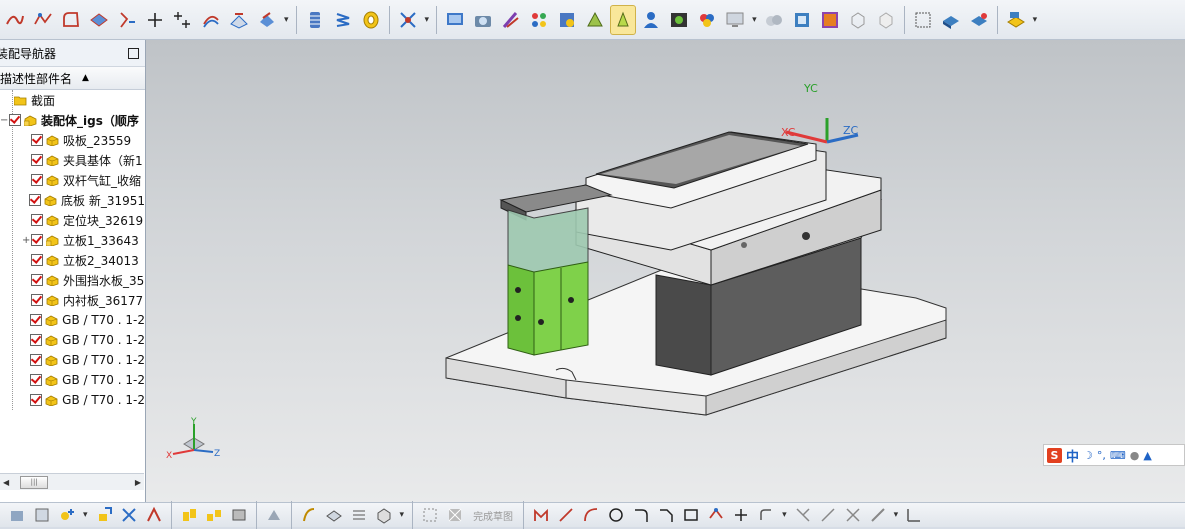 The image size is (1185, 529). What do you see at coordinates (716, 515) in the screenshot?
I see `polygon-icon` at bounding box center [716, 515].